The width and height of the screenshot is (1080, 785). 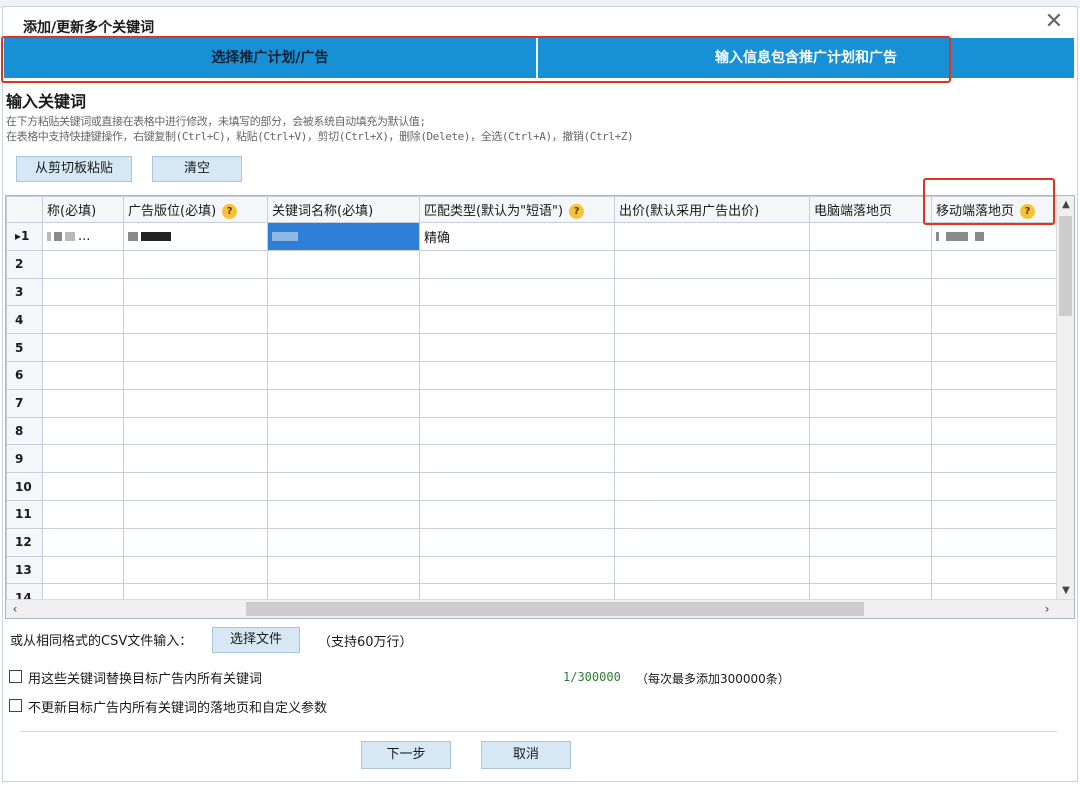 What do you see at coordinates (24, 459) in the screenshot?
I see `row-number: 9` at bounding box center [24, 459].